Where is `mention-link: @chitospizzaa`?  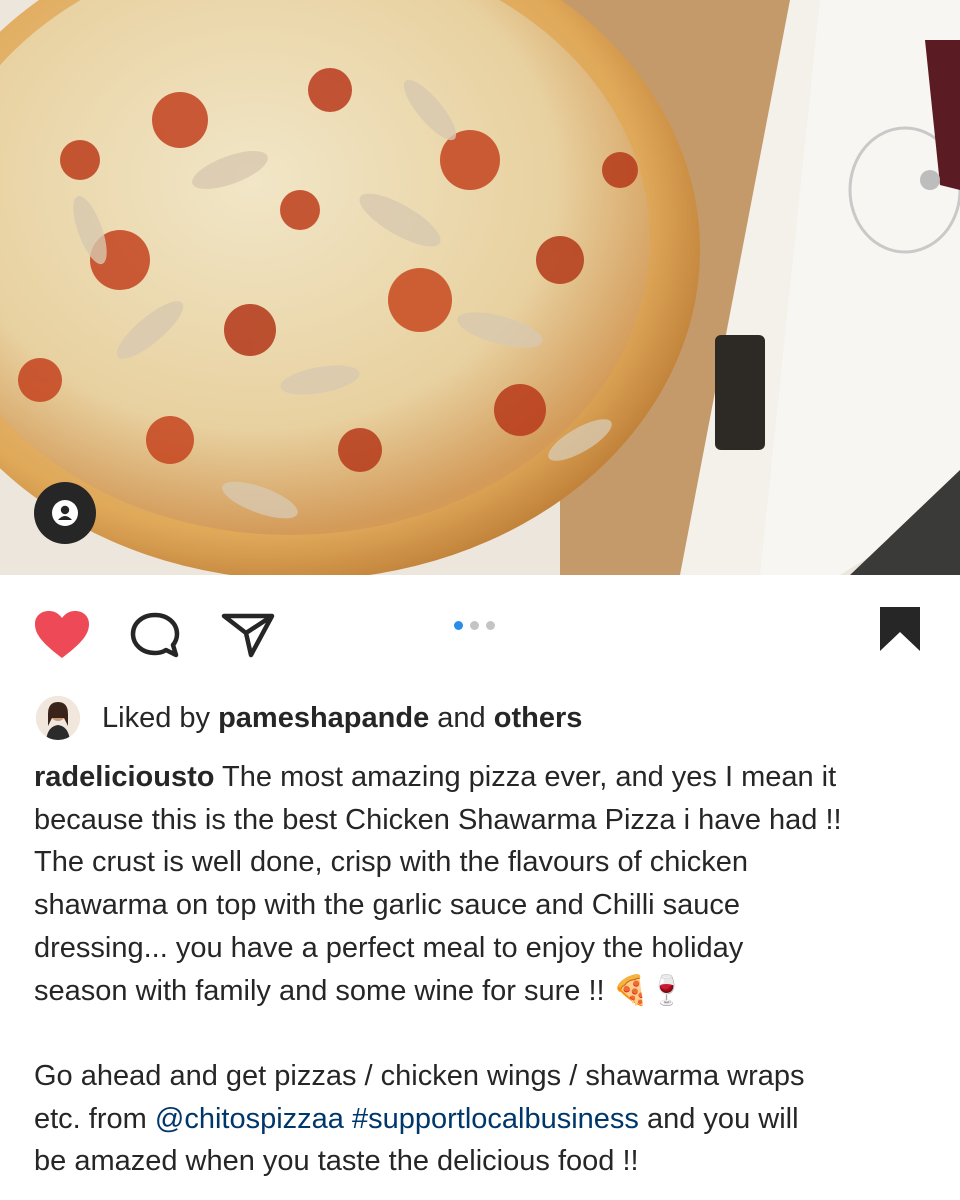
mention-link: @chitospizzaa is located at coordinates (249, 1119).